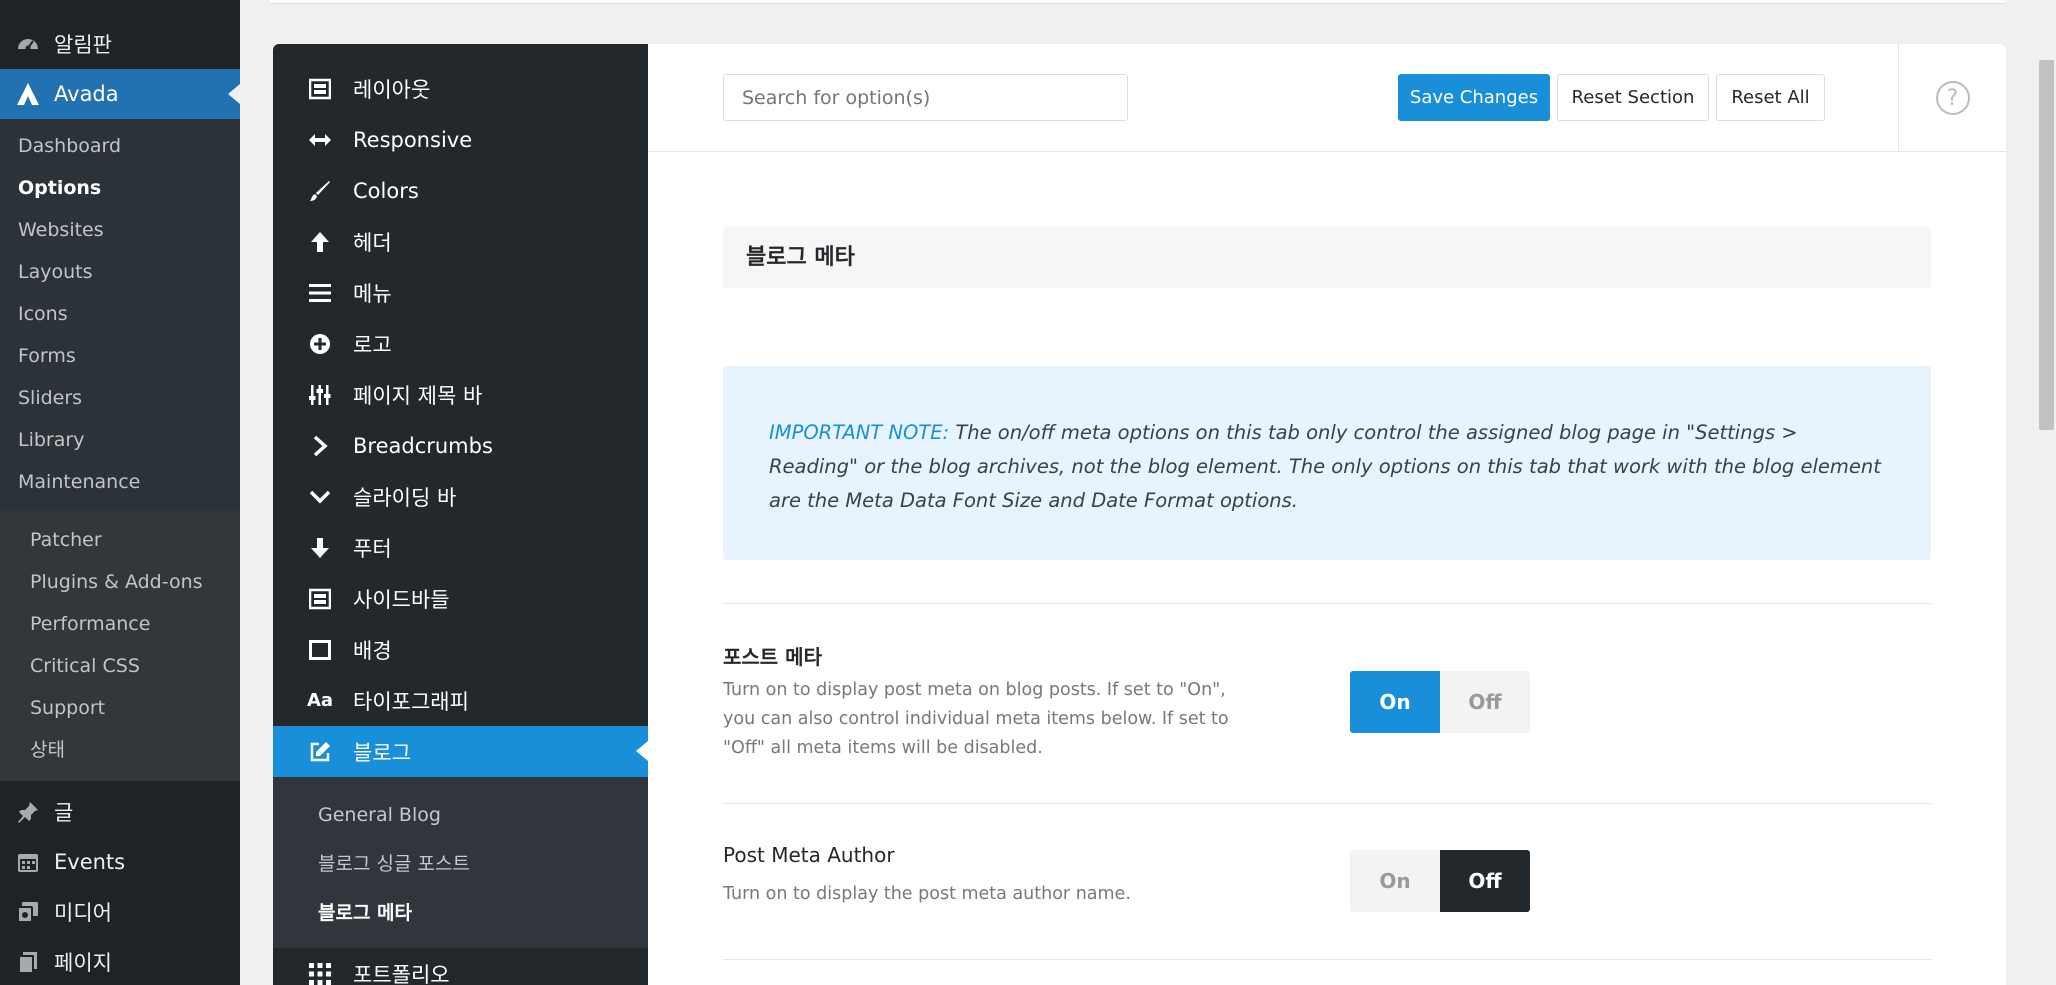 The height and width of the screenshot is (985, 2056). I want to click on blog-sub-general: General Blog, so click(460, 815).